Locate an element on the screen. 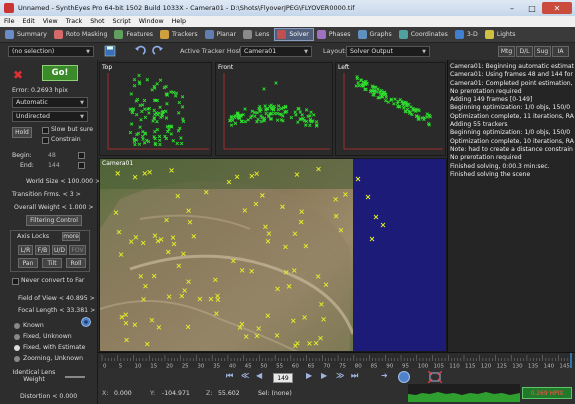 The width and height of the screenshot is (575, 404). tab-roto-masking: Roto Masking is located at coordinates (82, 34).